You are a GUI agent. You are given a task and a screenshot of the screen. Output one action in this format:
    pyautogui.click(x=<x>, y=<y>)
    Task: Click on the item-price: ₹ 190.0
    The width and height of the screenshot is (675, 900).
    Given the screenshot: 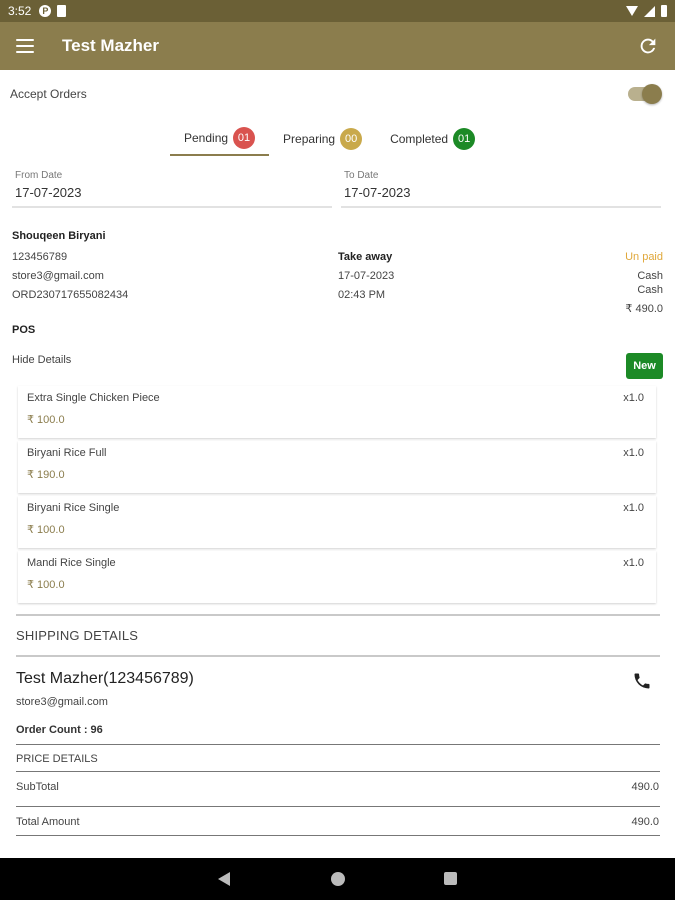 What is the action you would take?
    pyautogui.click(x=46, y=475)
    